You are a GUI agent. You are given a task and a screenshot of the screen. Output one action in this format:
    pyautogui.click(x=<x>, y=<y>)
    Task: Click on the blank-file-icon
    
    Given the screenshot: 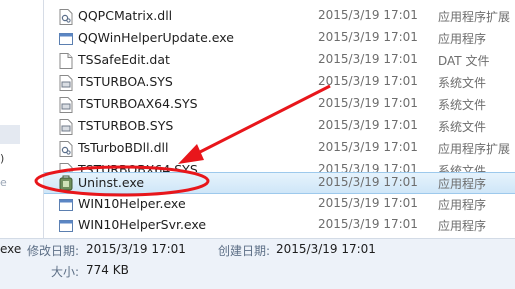 What is the action you would take?
    pyautogui.click(x=66, y=61)
    